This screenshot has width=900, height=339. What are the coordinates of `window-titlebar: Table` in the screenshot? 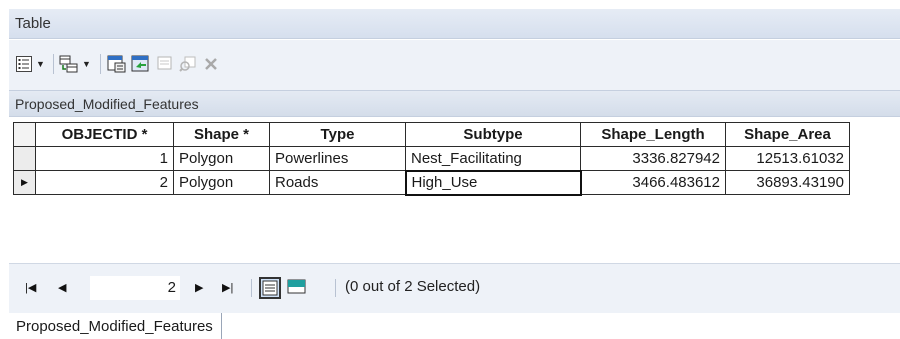 It's located at (454, 24).